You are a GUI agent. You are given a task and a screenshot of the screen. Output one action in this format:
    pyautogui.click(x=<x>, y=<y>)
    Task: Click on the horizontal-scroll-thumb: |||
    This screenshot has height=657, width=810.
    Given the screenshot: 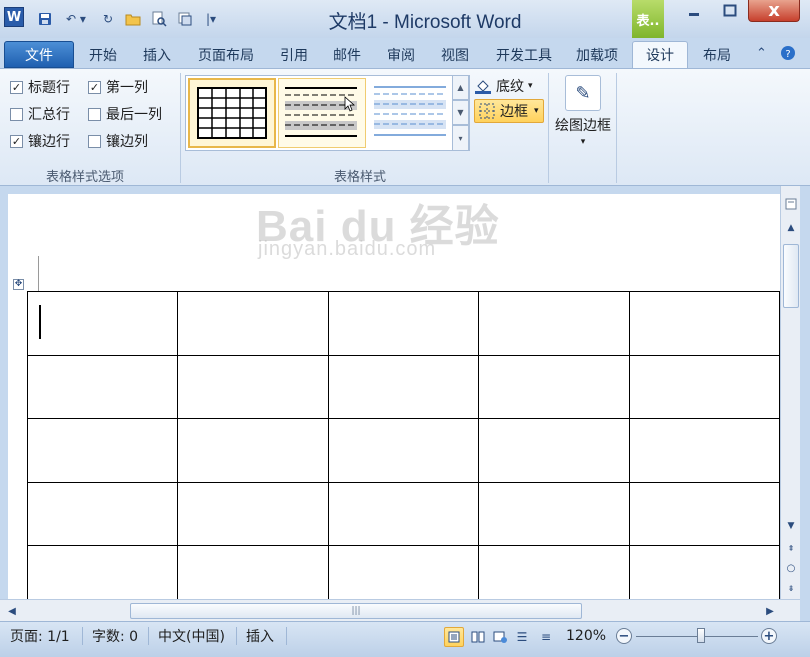 What is the action you would take?
    pyautogui.click(x=356, y=611)
    